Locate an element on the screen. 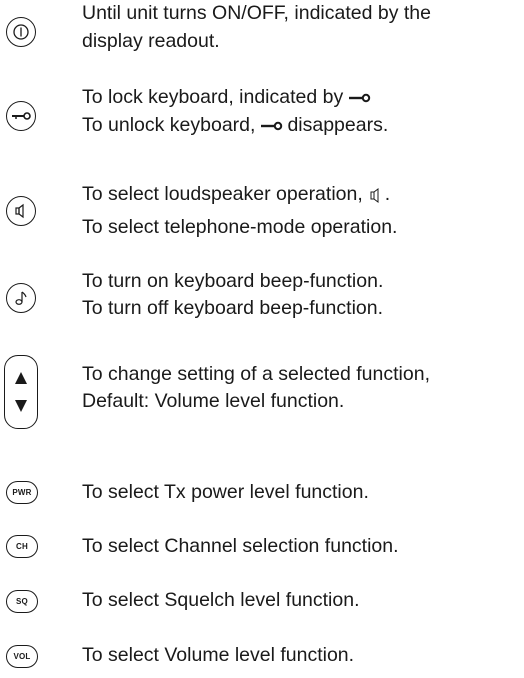 The image size is (524, 678). speaker-period: . is located at coordinates (387, 194).